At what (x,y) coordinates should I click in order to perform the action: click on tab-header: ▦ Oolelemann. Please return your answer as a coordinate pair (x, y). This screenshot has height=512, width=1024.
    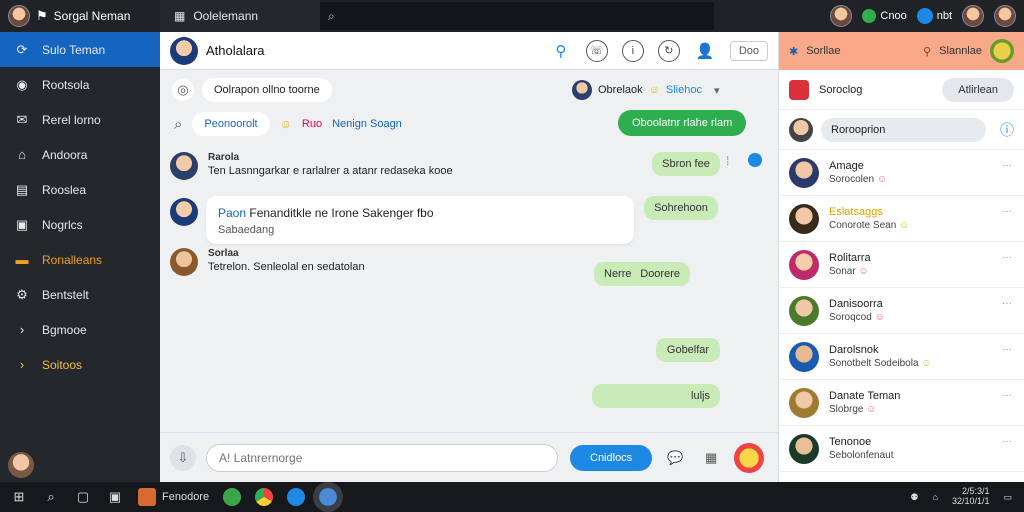
    Looking at the image, I should click on (240, 16).